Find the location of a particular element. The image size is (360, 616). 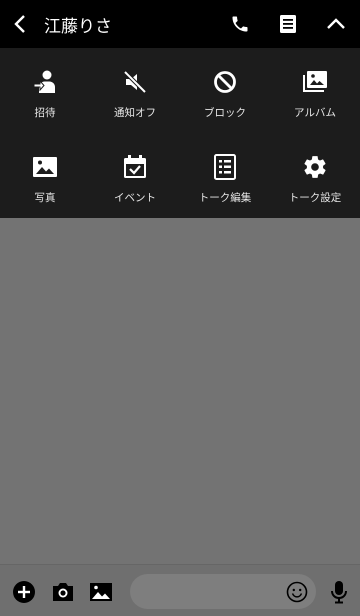

emoji-button is located at coordinates (297, 592).